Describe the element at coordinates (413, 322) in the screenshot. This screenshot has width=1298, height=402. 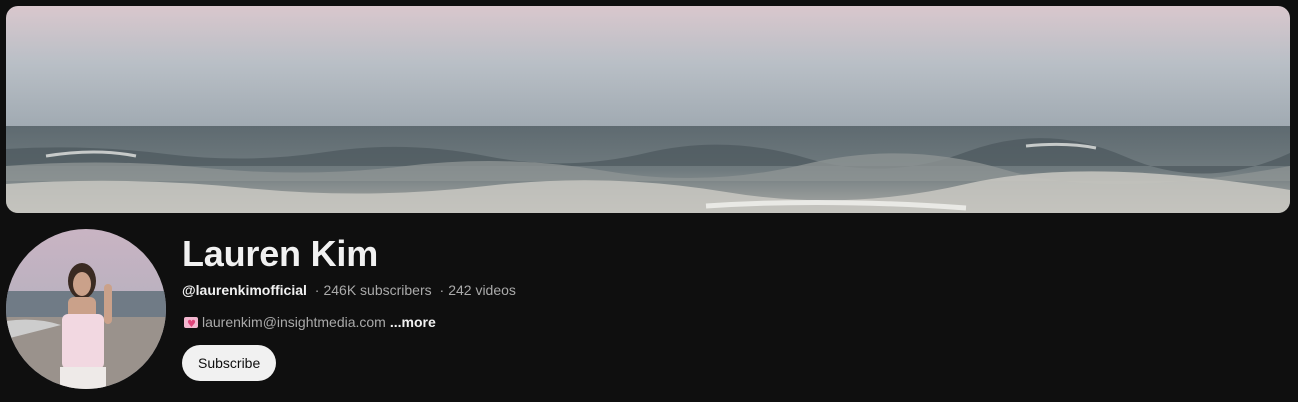
I see `more-link: ...more` at that location.